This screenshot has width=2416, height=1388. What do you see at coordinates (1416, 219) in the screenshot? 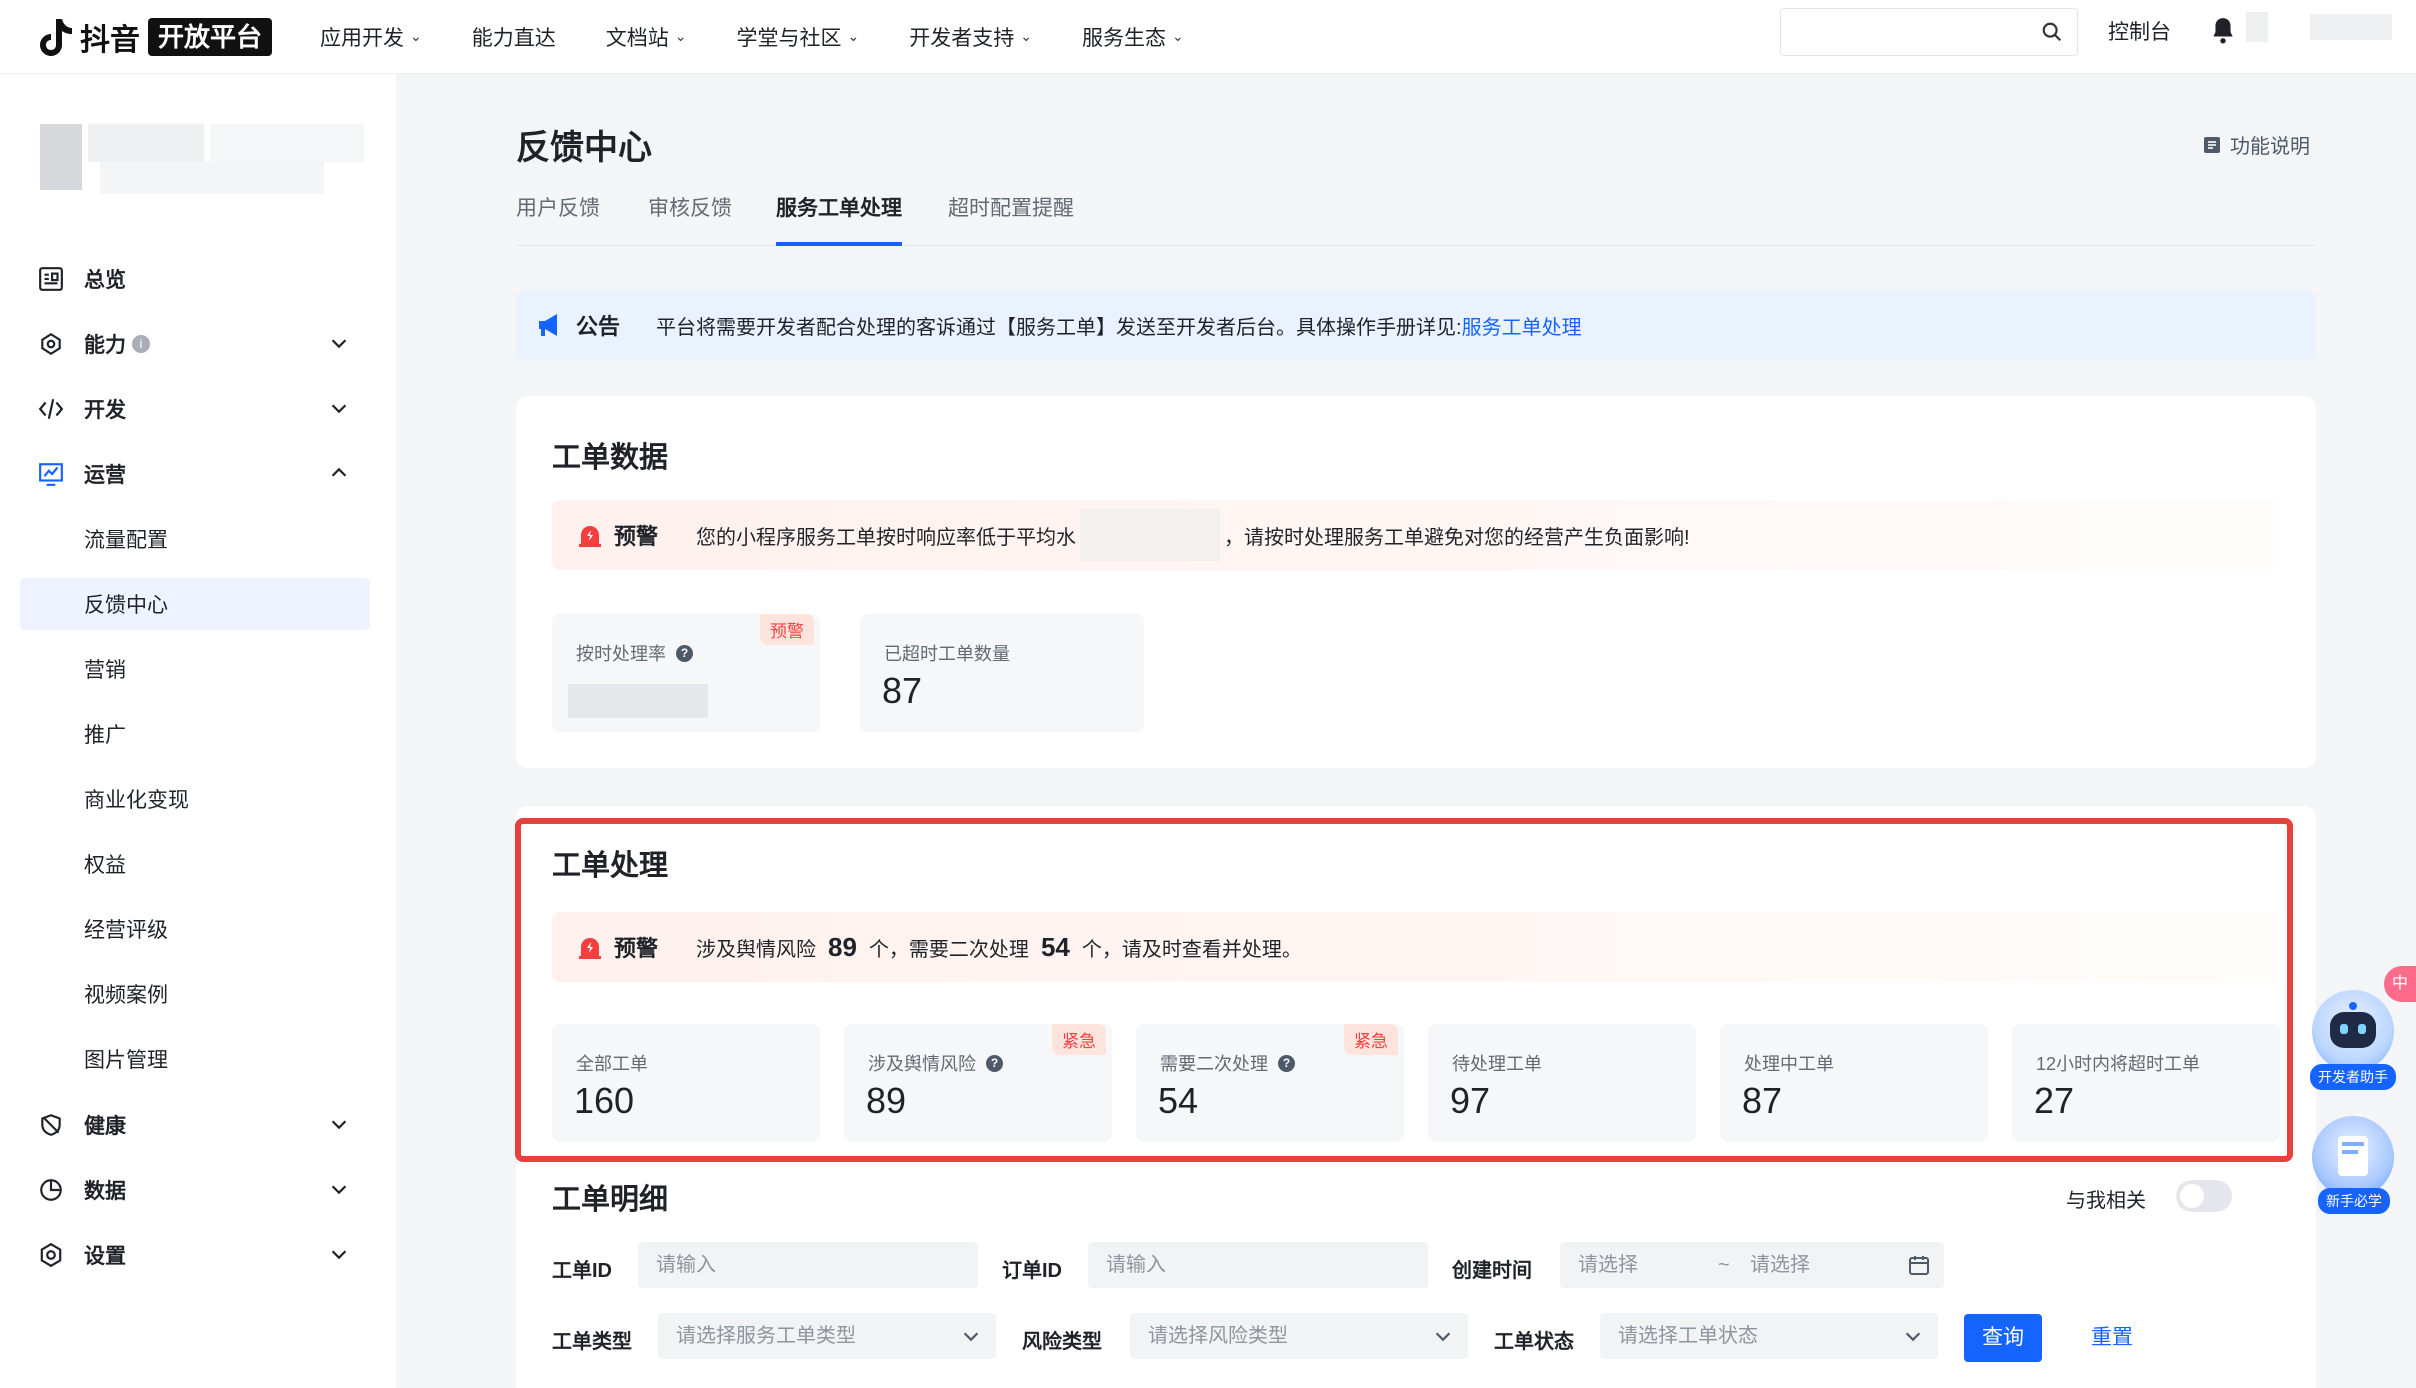
I see `tab-bar: 用户反馈 审核反馈 服务工单处理 超时配置提醒` at bounding box center [1416, 219].